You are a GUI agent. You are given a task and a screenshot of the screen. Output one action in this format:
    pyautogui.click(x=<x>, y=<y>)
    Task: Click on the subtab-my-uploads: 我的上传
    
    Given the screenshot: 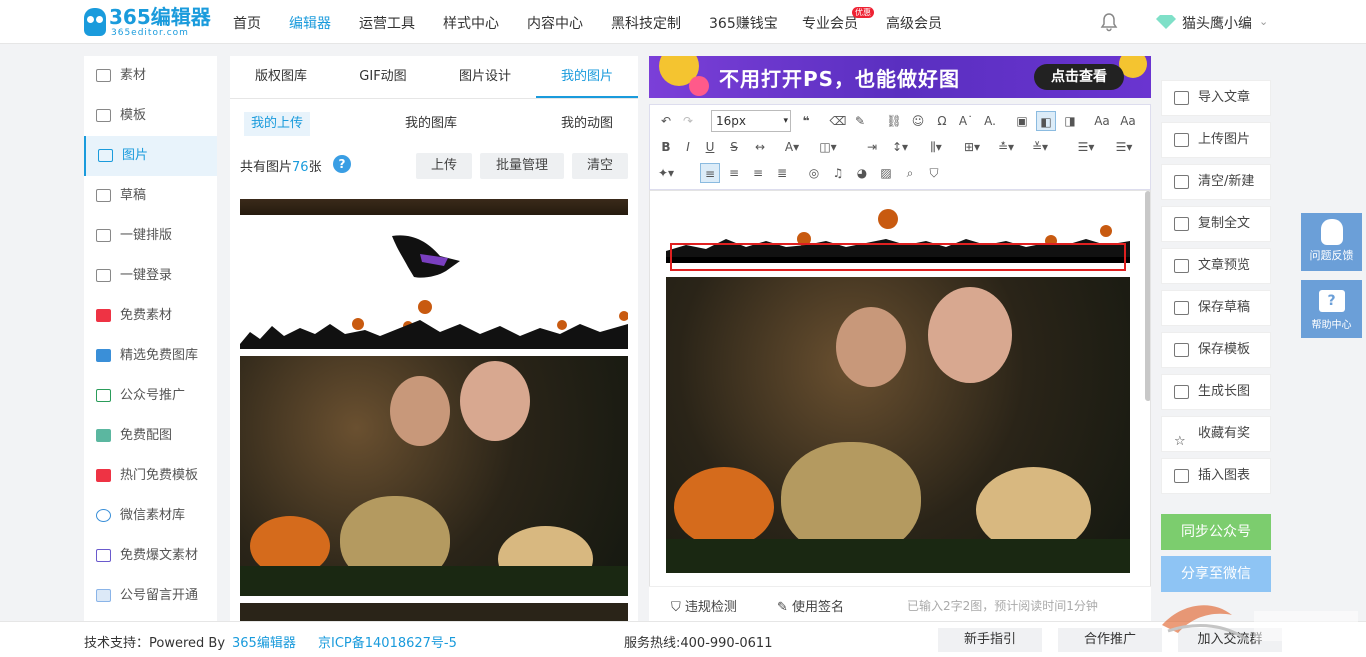 What is the action you would take?
    pyautogui.click(x=277, y=124)
    